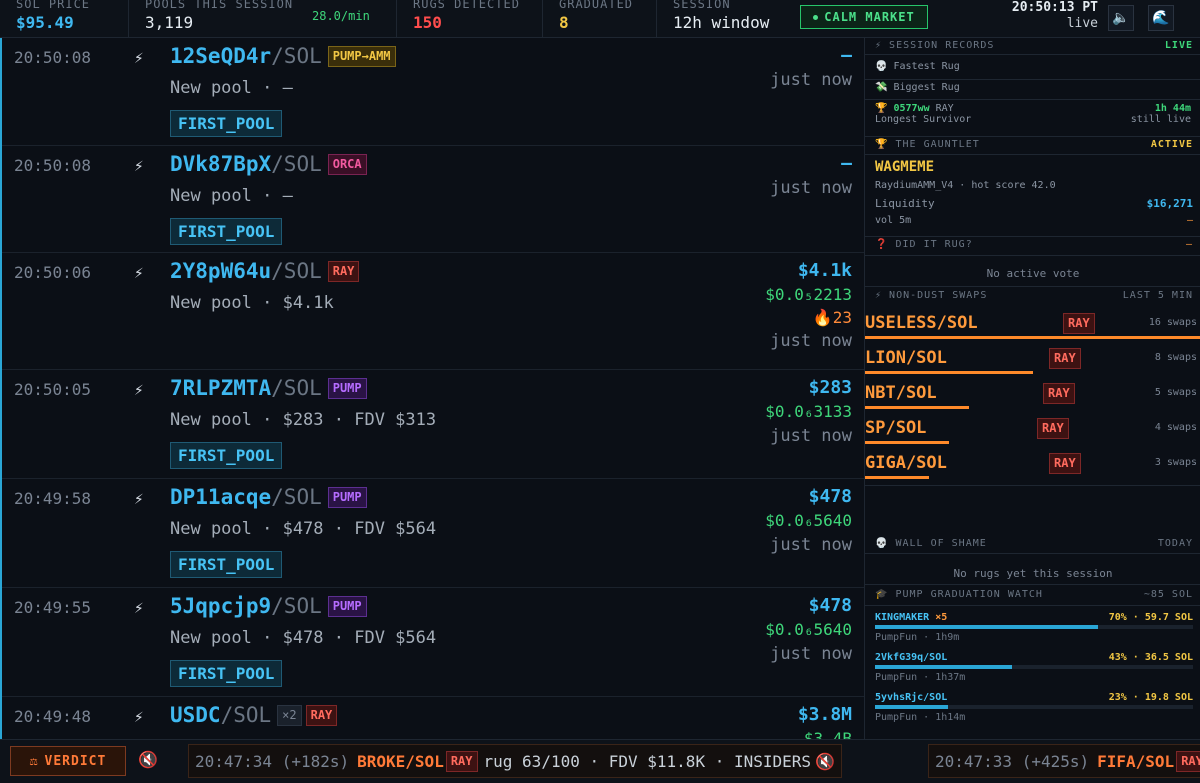  What do you see at coordinates (1189, 244) in the screenshot?
I see `did-it-rug-status: —` at bounding box center [1189, 244].